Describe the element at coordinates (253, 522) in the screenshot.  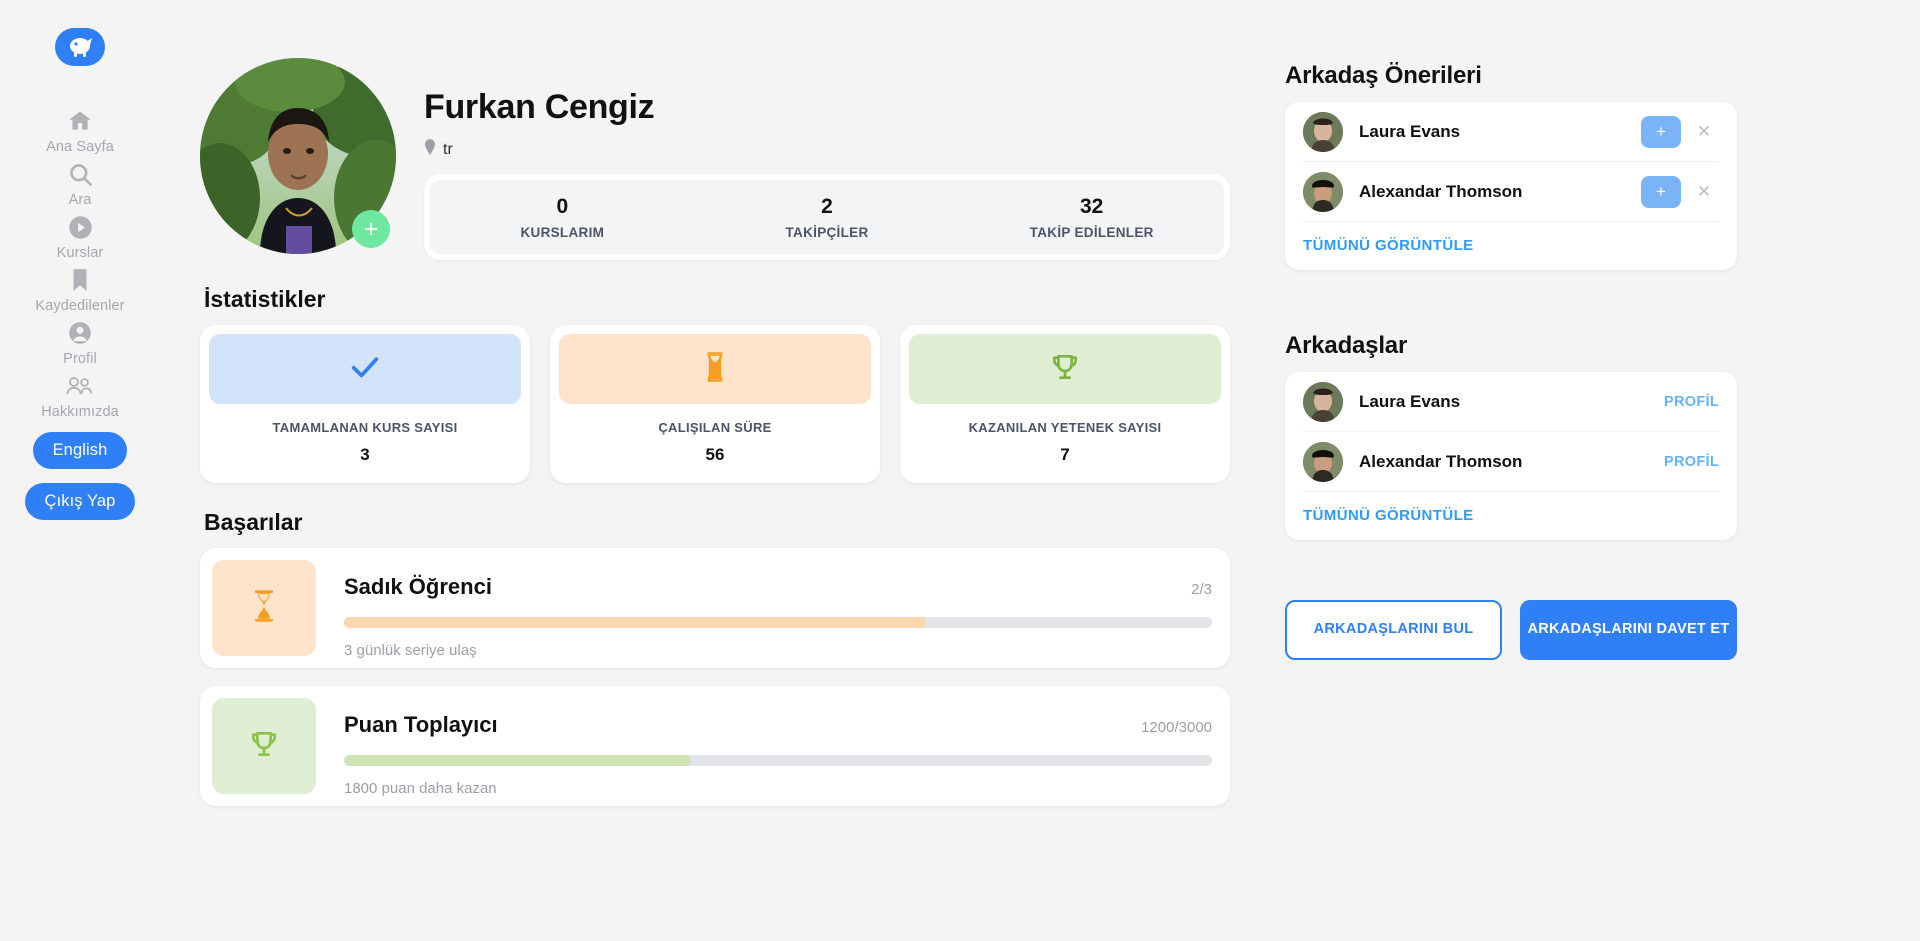
I see `achievements-heading: Başarılar` at that location.